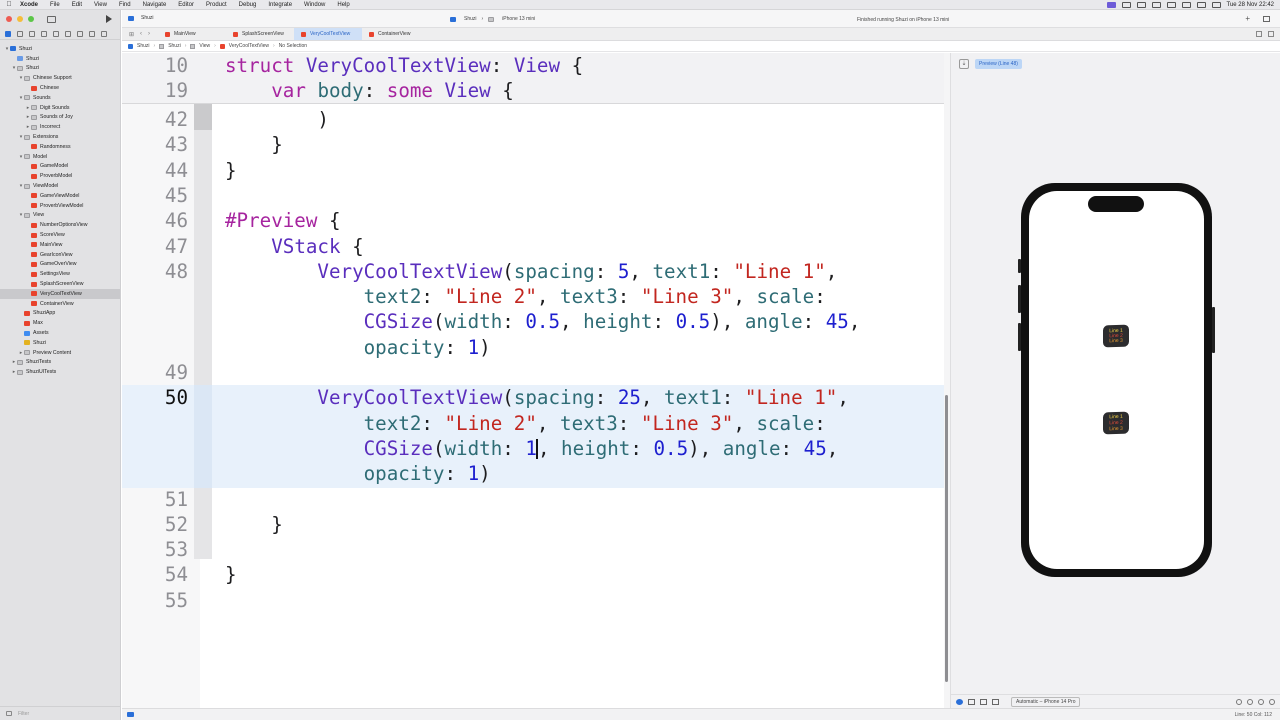  What do you see at coordinates (1141, 5) in the screenshot?
I see `window-icon` at bounding box center [1141, 5].